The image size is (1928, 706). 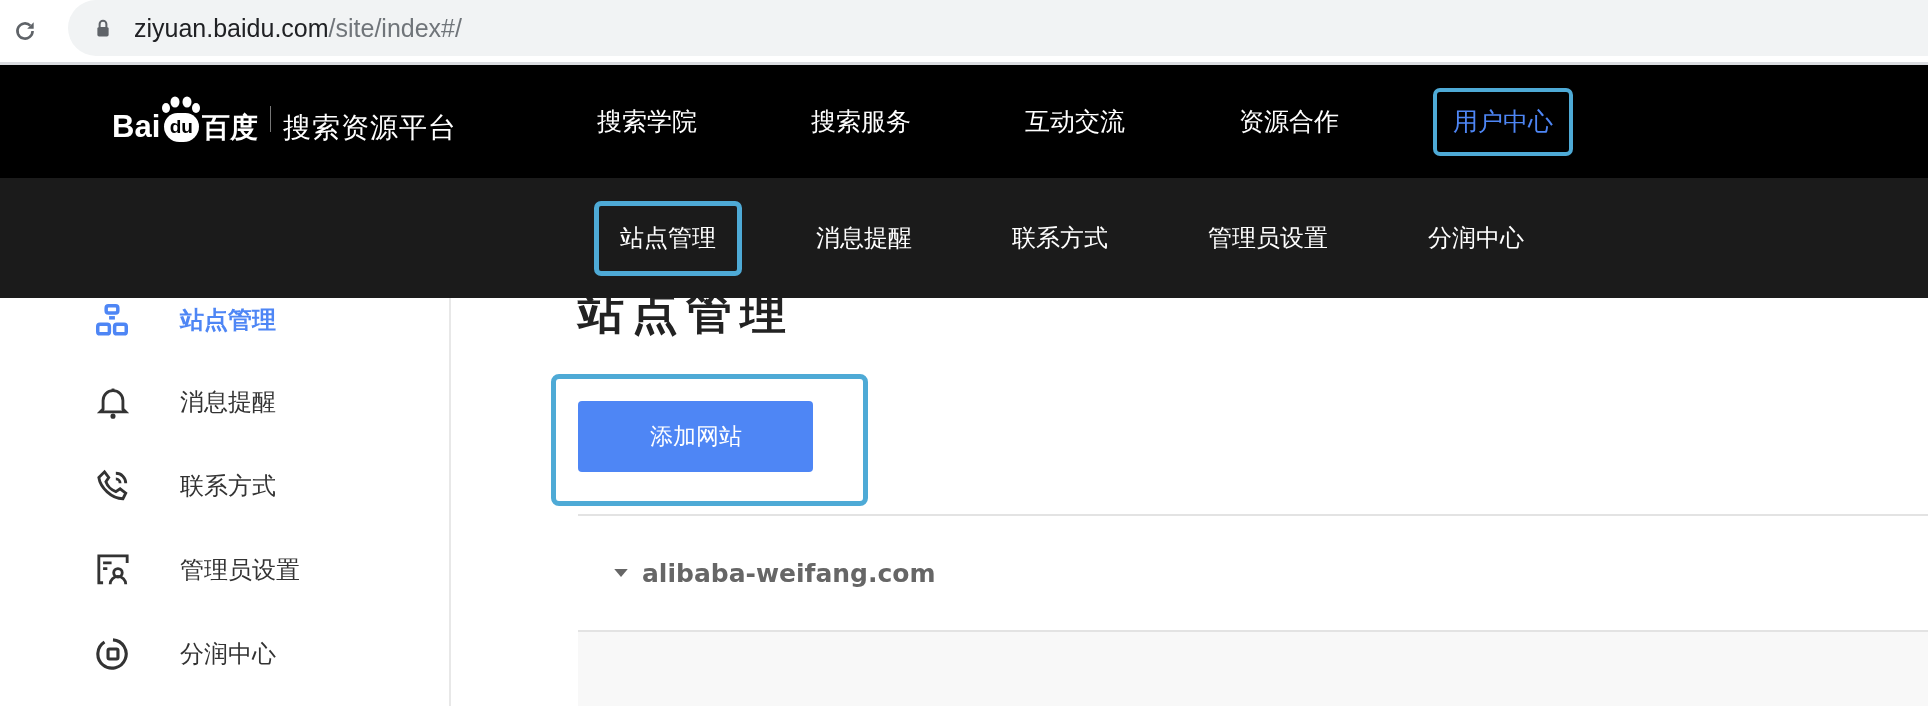 I want to click on subnav-tab: 联系方式, so click(x=1060, y=238).